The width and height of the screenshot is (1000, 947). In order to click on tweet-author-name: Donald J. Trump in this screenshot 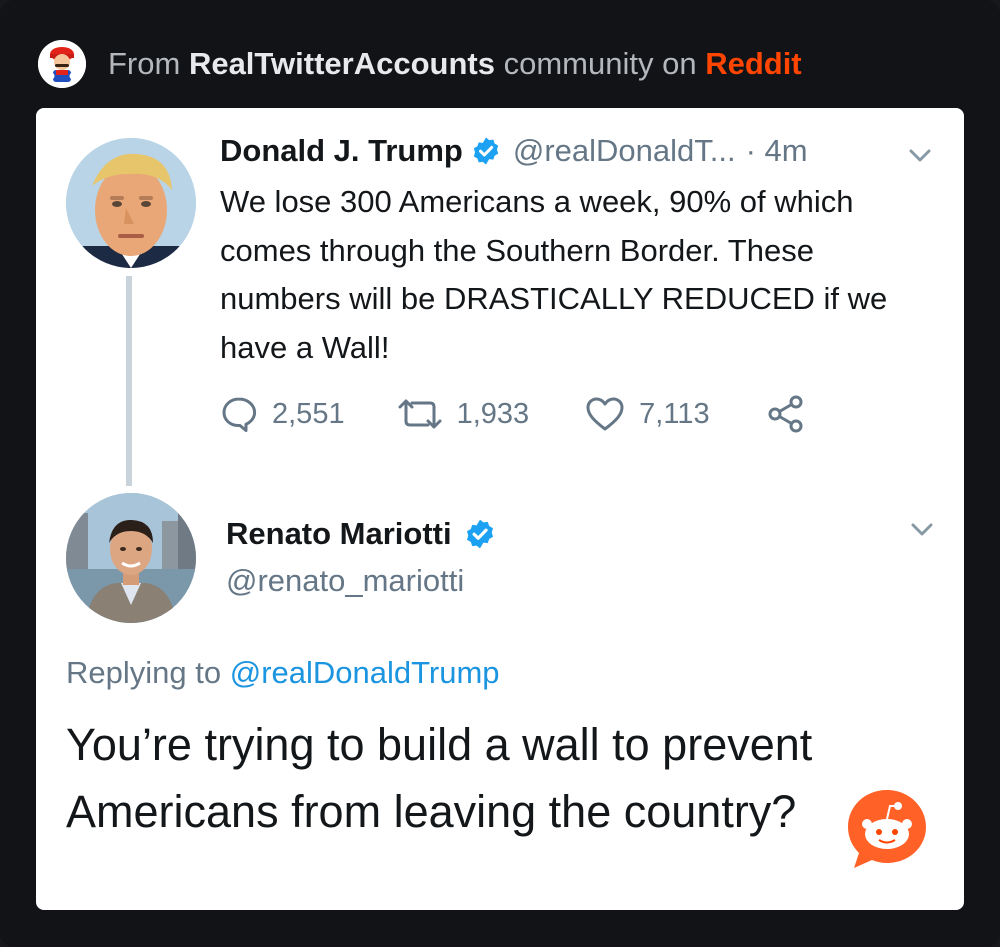, I will do `click(341, 151)`.